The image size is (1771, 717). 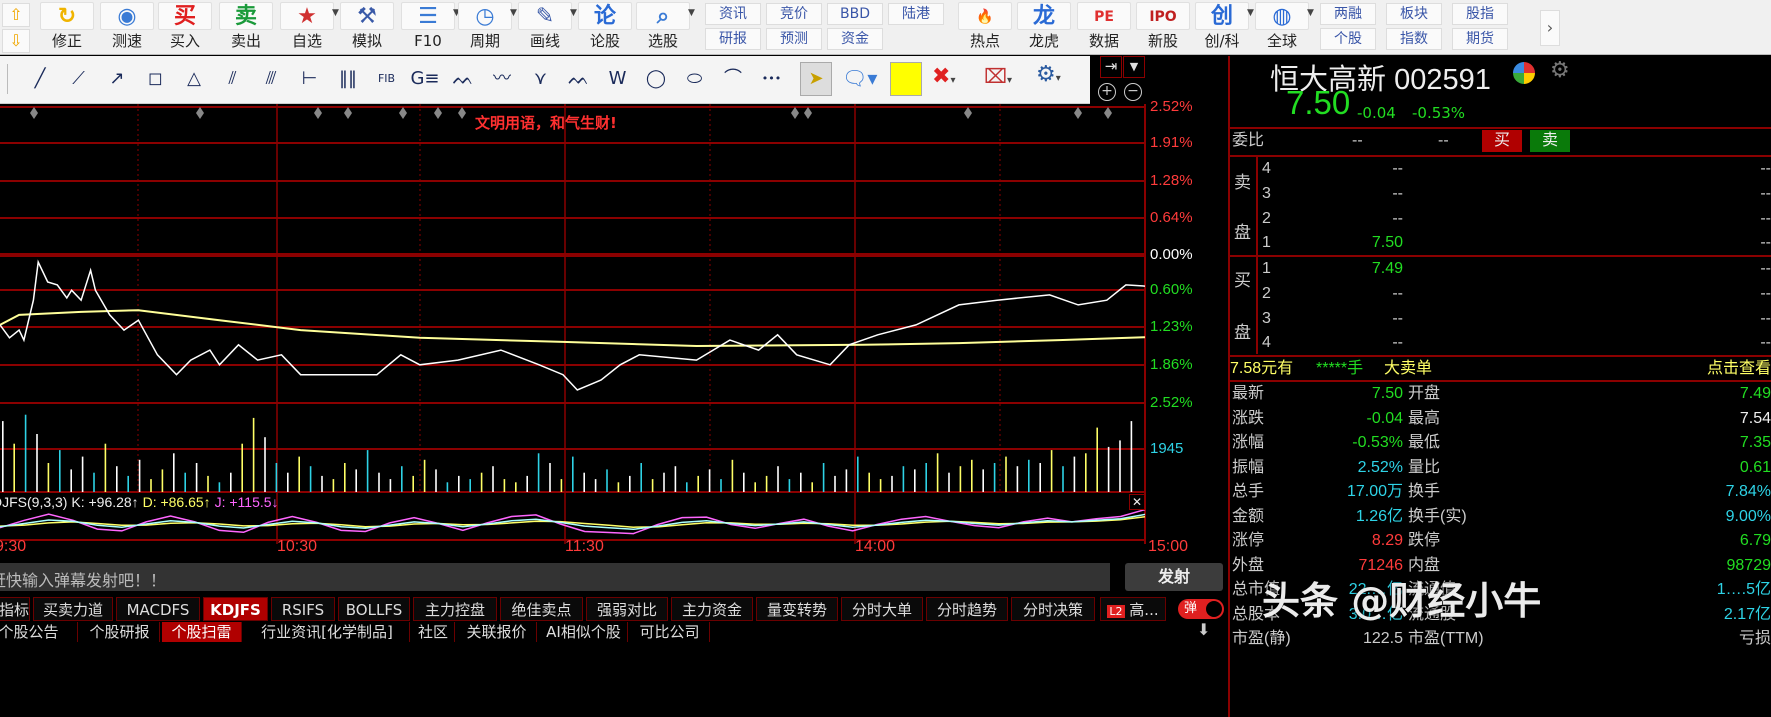 I want to click on quick-link-button: 资金, so click(x=855, y=39).